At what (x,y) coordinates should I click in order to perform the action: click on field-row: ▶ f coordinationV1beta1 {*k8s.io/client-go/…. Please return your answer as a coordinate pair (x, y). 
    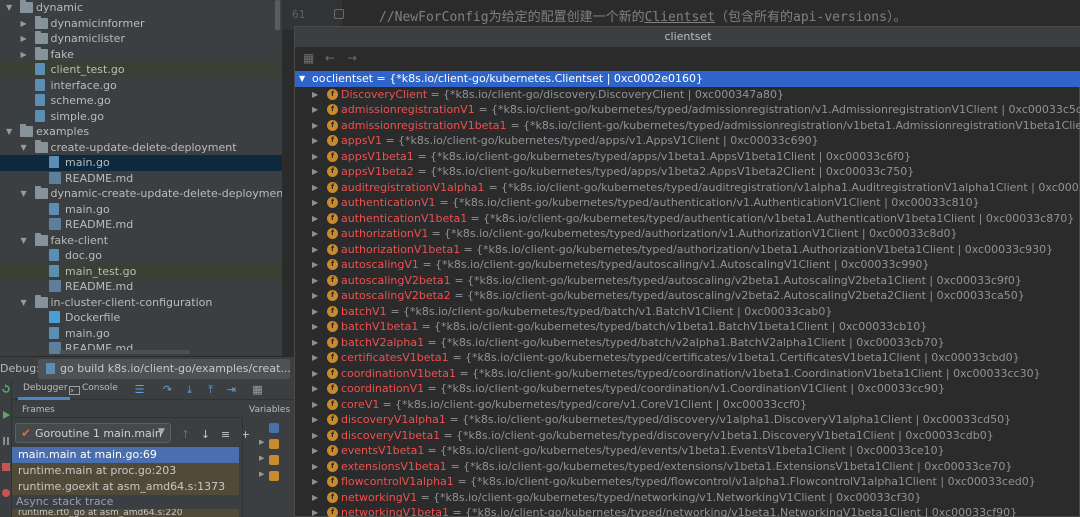
    Looking at the image, I should click on (687, 374).